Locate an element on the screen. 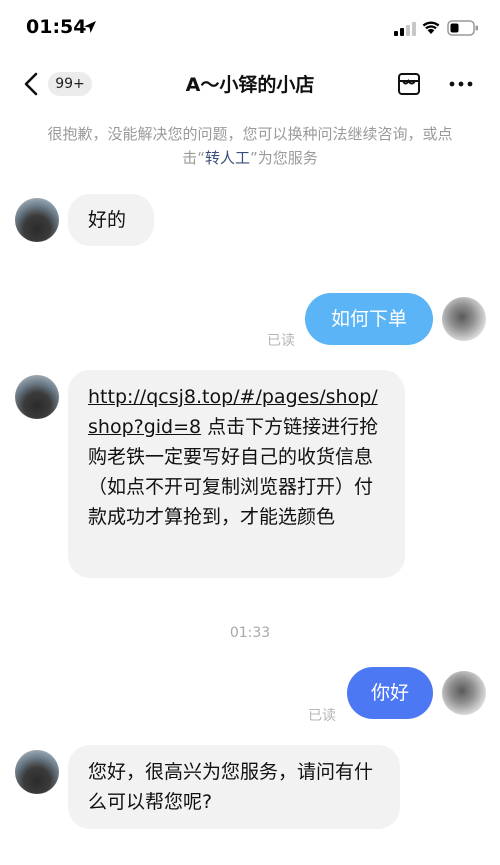 This screenshot has height=865, width=500. location-arrow-icon is located at coordinates (90, 27).